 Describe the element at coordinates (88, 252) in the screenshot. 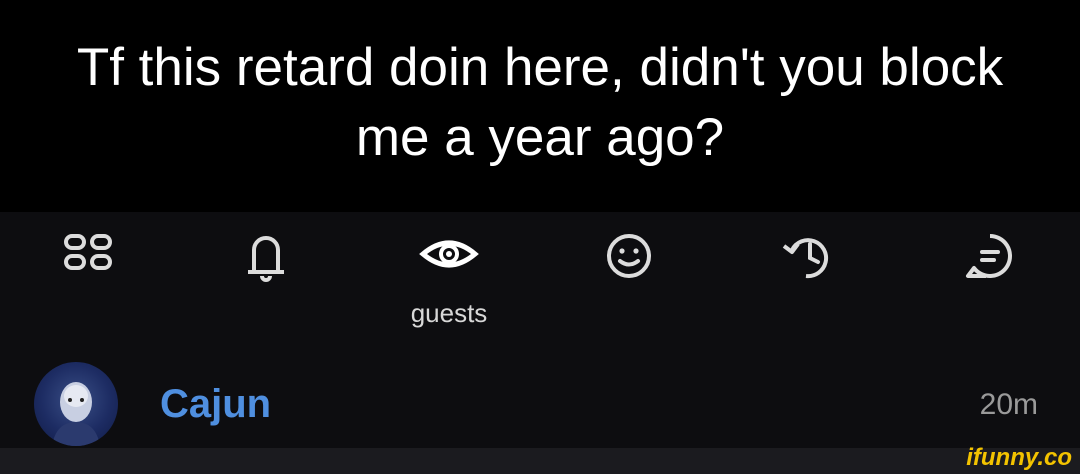

I see `grid-icon` at that location.